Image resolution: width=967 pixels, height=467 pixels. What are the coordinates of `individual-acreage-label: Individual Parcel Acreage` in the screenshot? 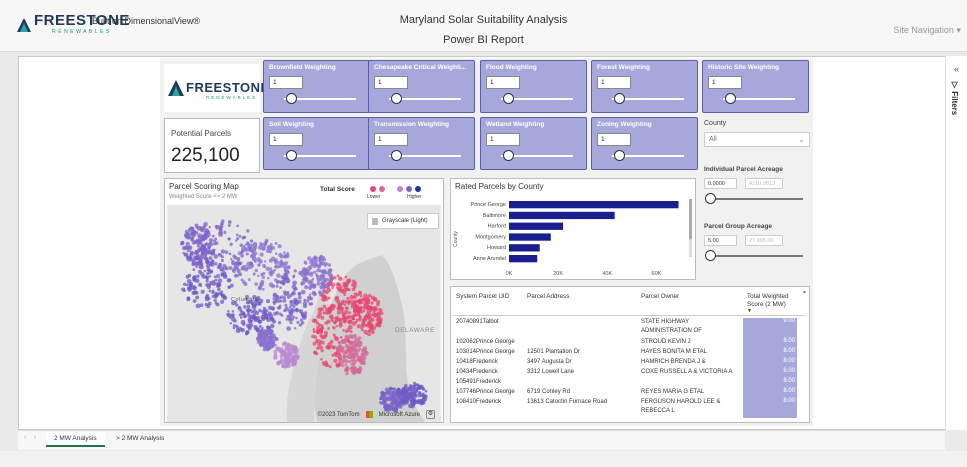 It's located at (743, 169).